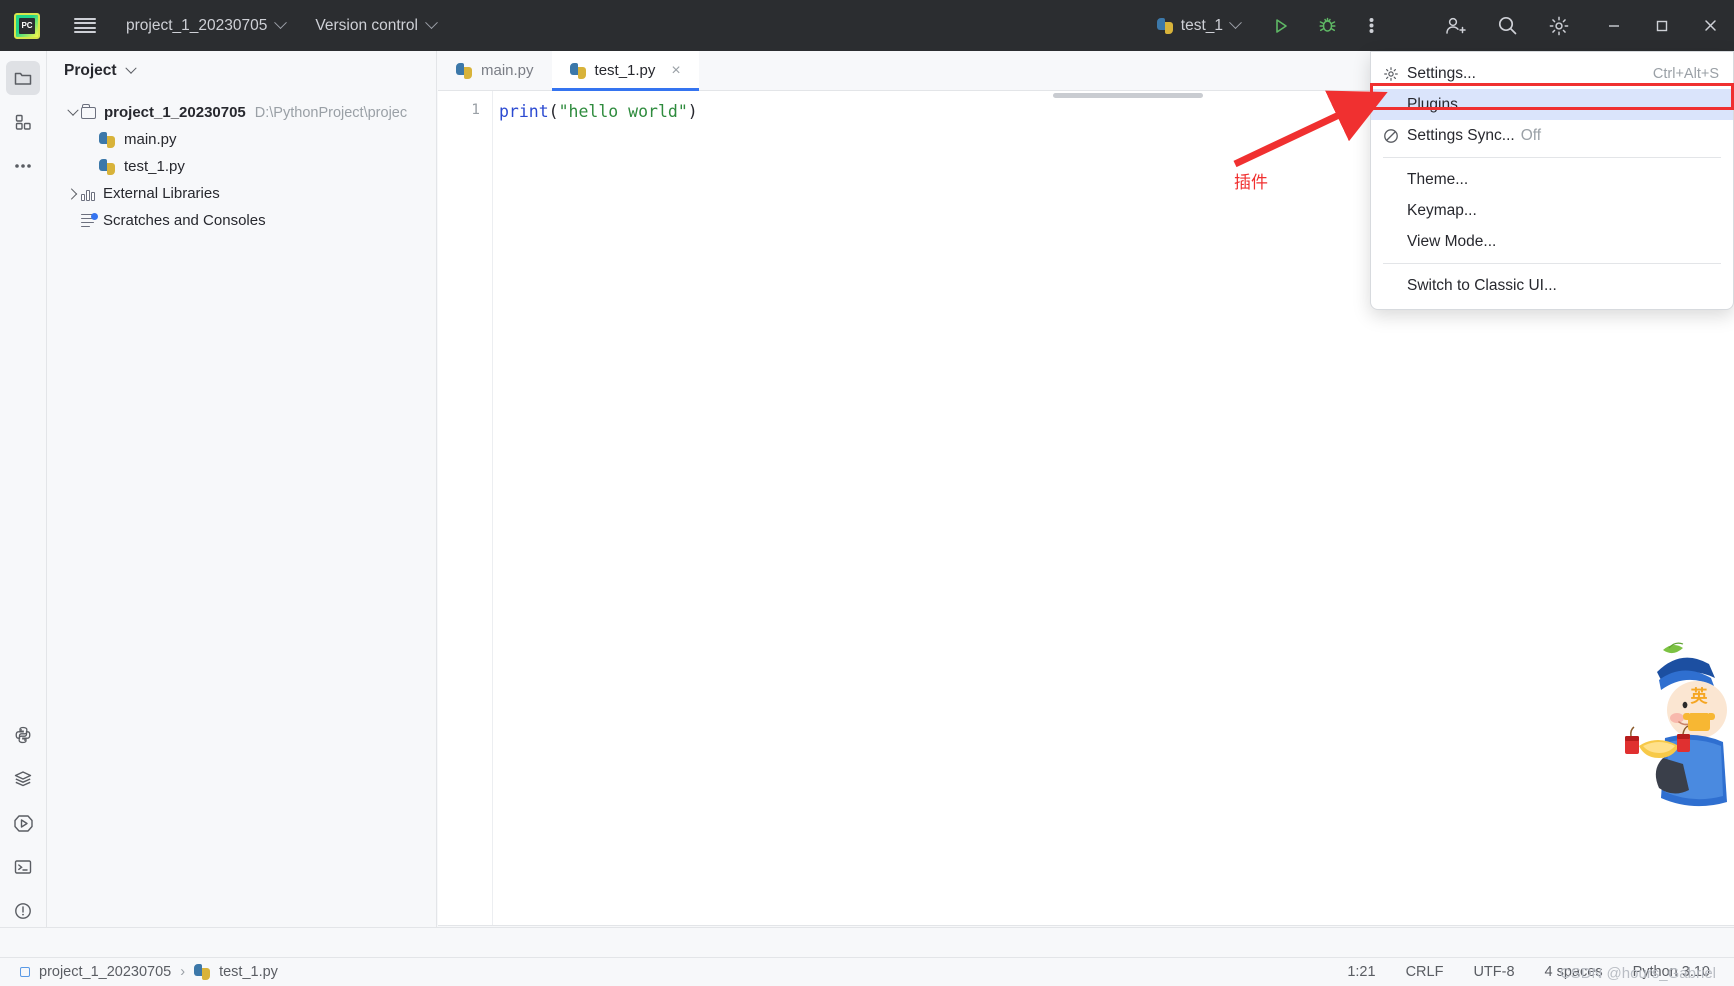 This screenshot has height=986, width=1734. Describe the element at coordinates (23, 518) in the screenshot. I see `left-tool-strip` at that location.